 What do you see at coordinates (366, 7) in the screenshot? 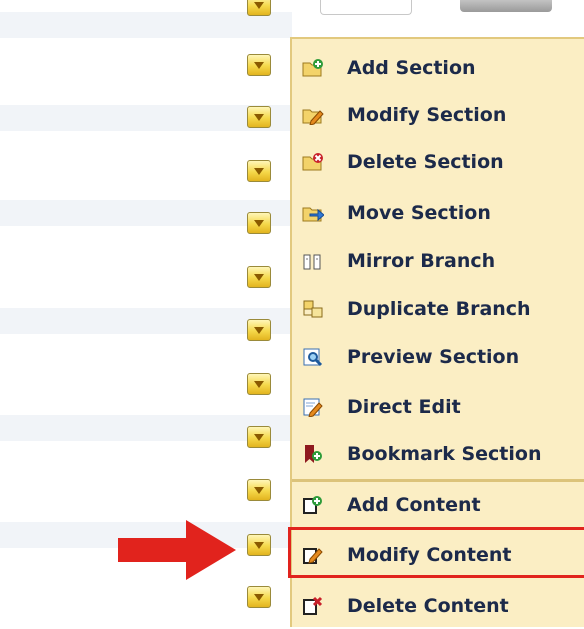
I see `top-input-field` at bounding box center [366, 7].